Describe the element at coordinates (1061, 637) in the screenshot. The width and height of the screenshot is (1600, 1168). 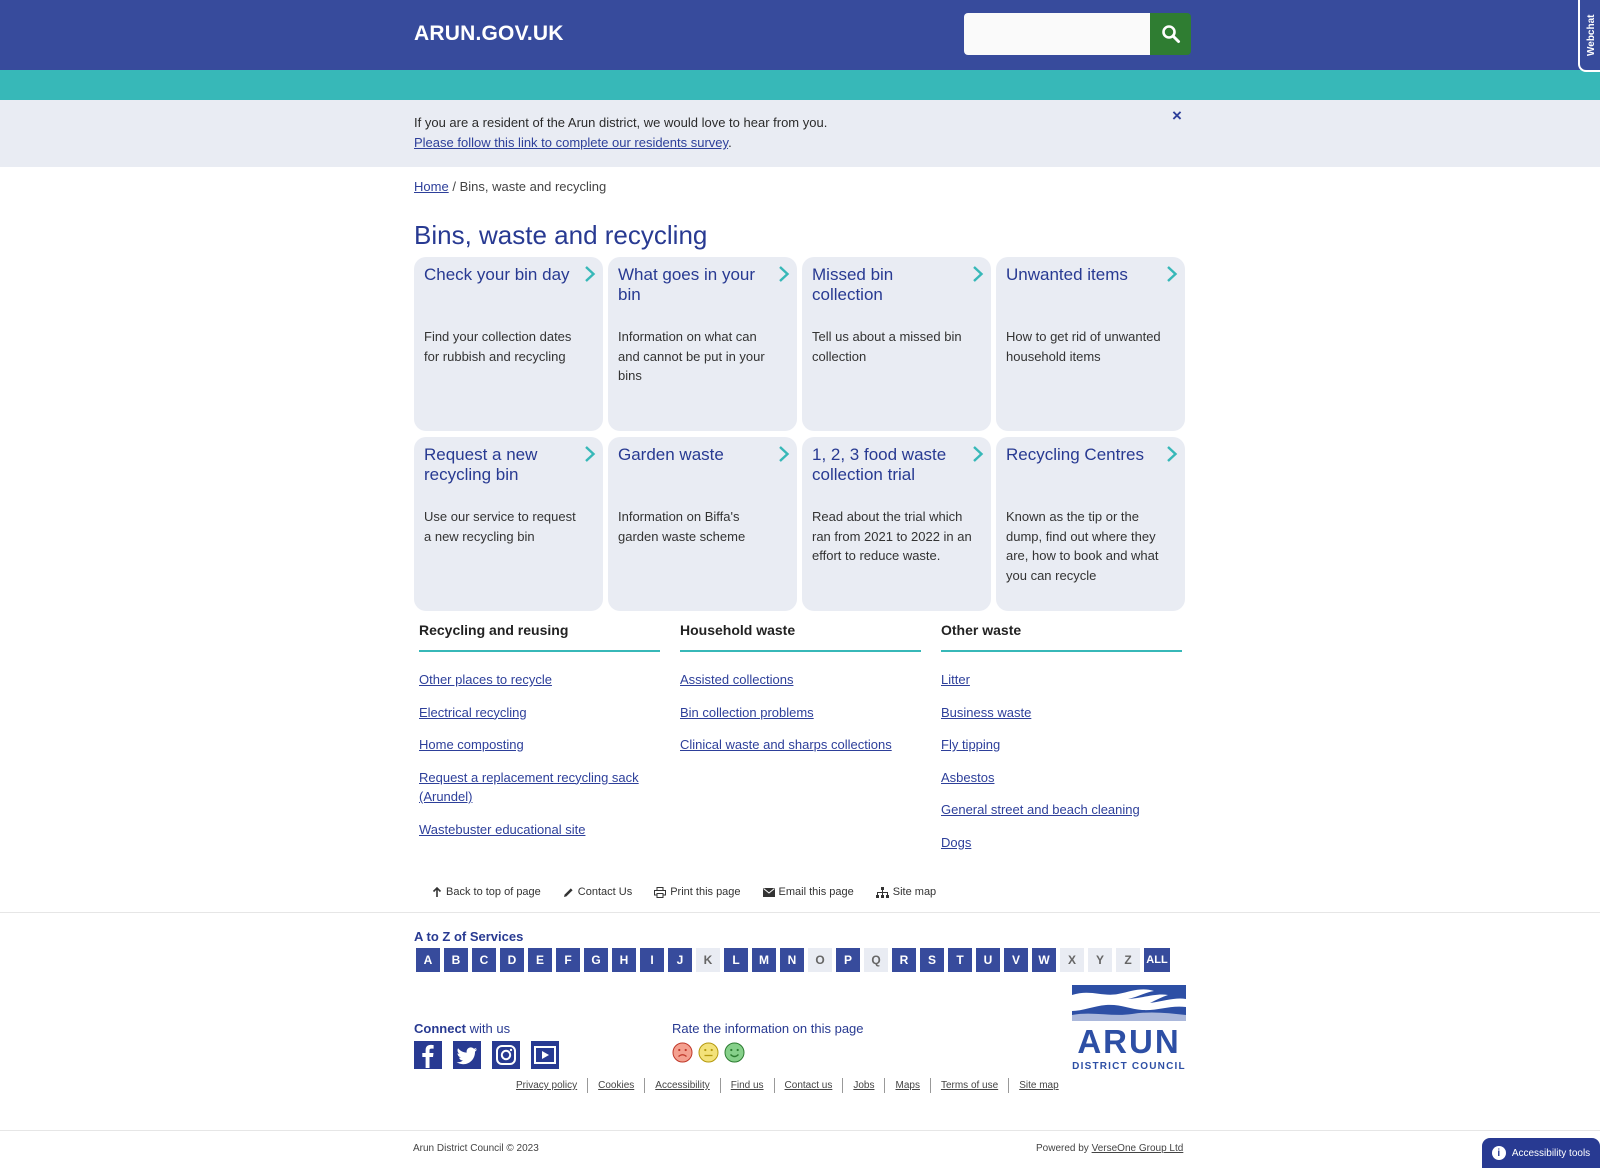
I see `column-title: Other waste` at that location.